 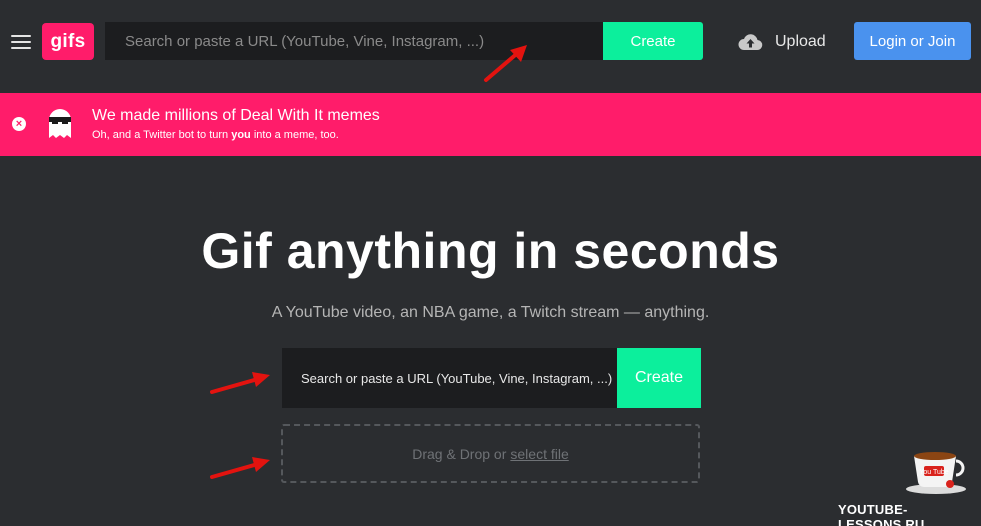 What do you see at coordinates (459, 453) in the screenshot?
I see `dropzone-text: Drag & Drop or` at bounding box center [459, 453].